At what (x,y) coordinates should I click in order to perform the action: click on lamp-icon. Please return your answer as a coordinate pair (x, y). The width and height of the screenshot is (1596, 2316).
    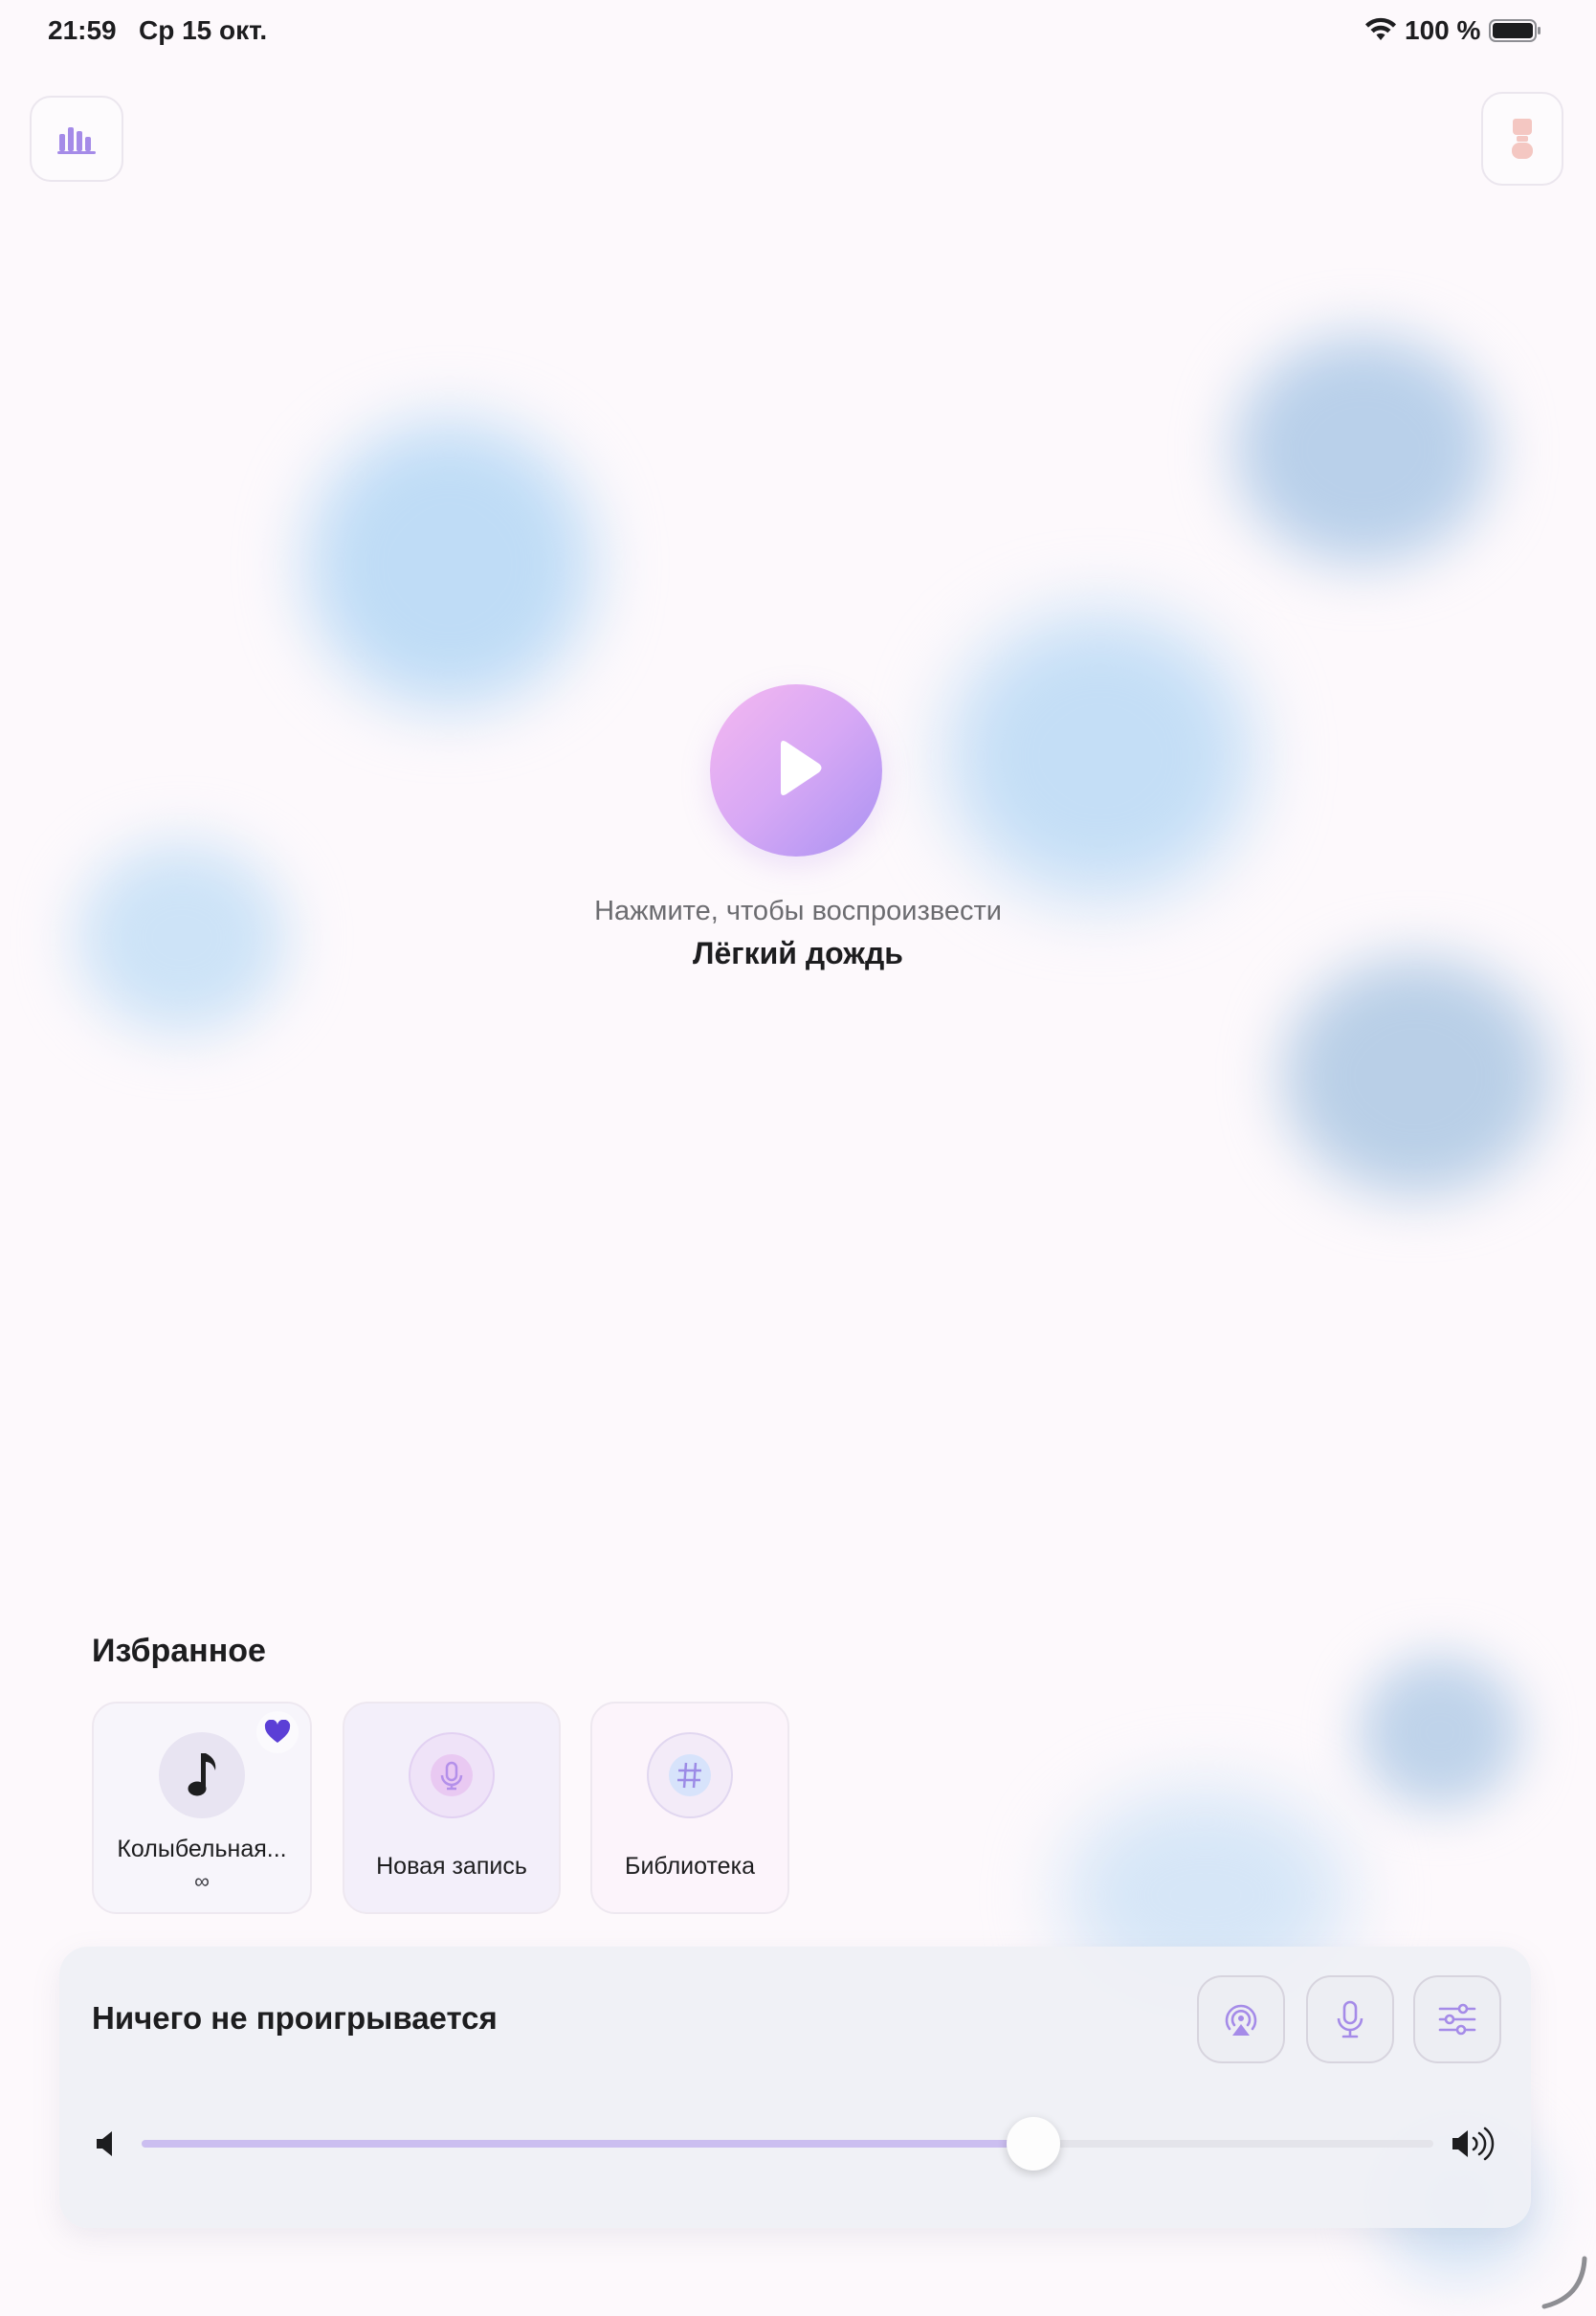
    Looking at the image, I should click on (1523, 139).